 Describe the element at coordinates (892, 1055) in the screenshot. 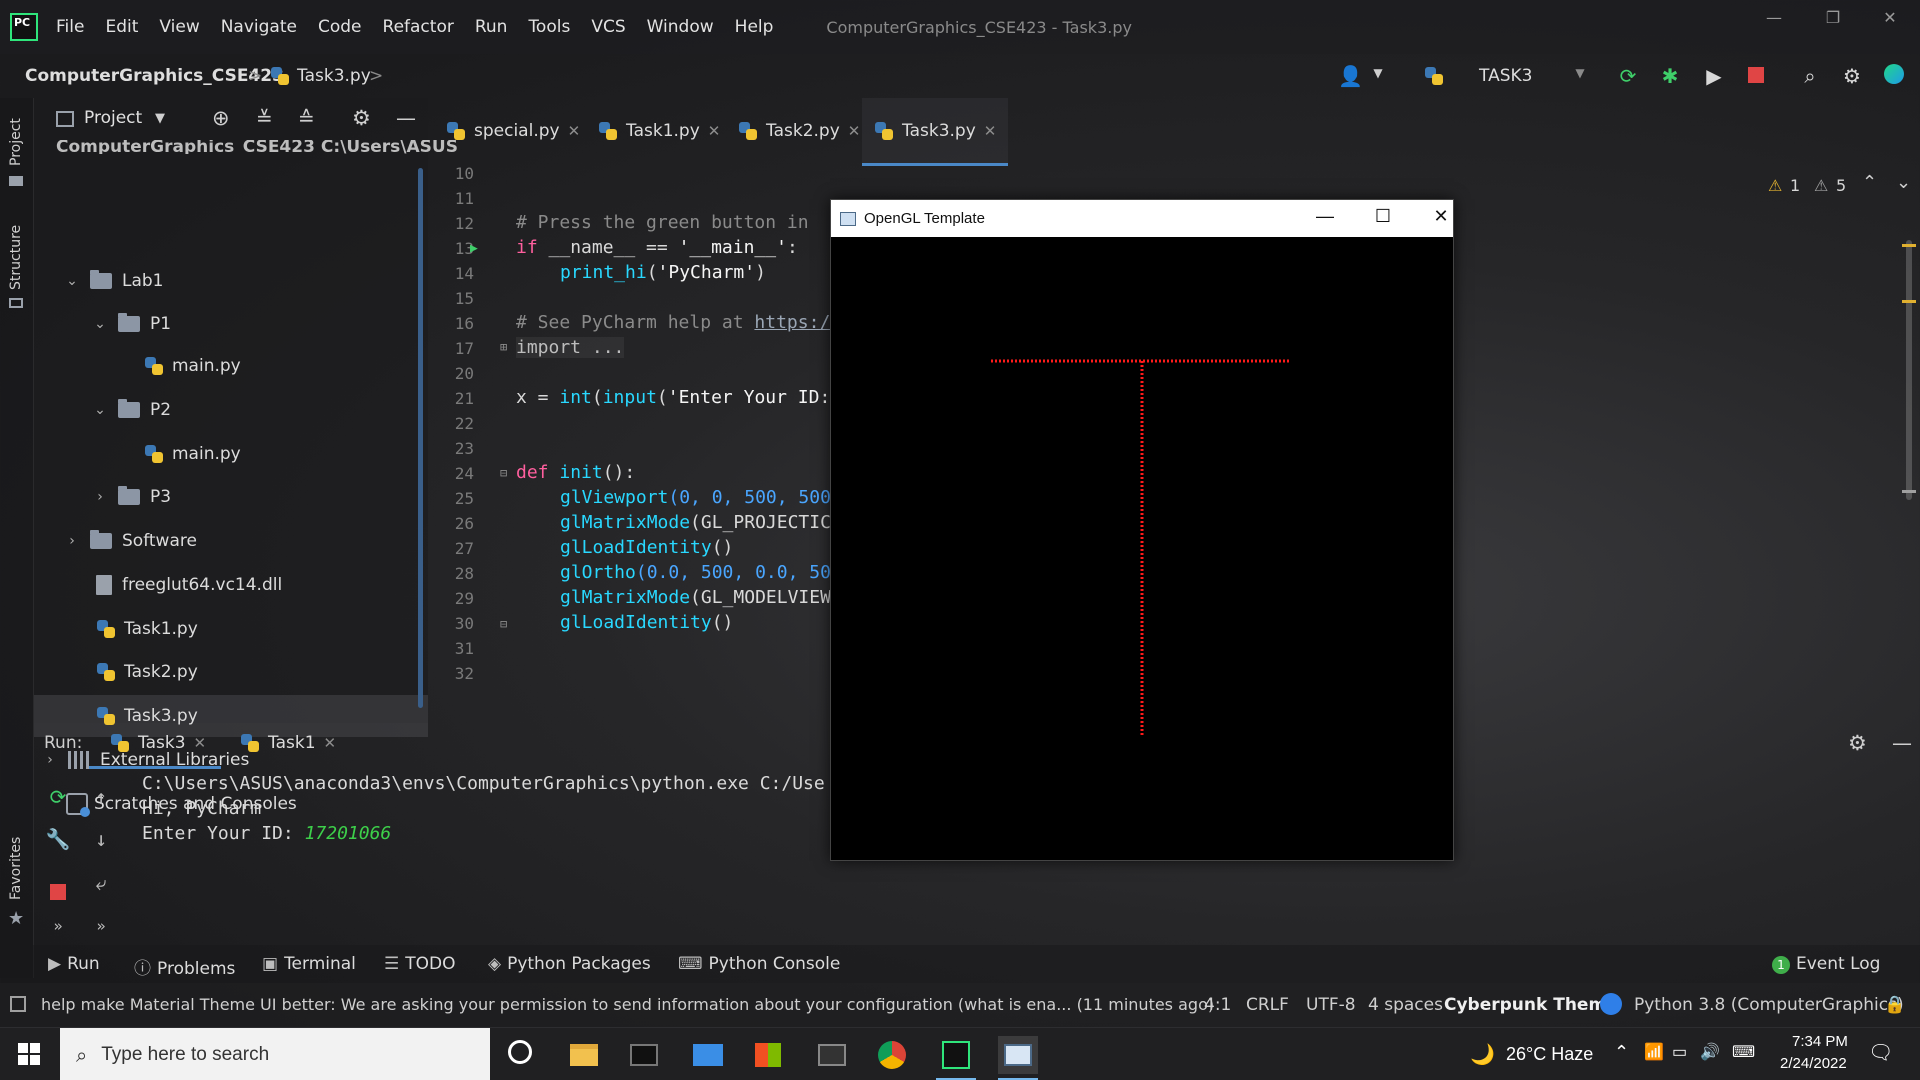

I see `chrome-icon` at that location.